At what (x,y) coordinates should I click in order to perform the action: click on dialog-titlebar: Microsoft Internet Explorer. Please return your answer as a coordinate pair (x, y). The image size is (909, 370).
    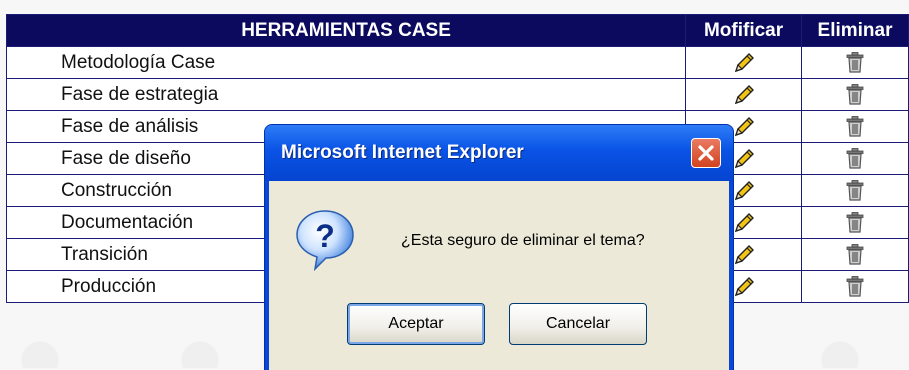
    Looking at the image, I should click on (499, 153).